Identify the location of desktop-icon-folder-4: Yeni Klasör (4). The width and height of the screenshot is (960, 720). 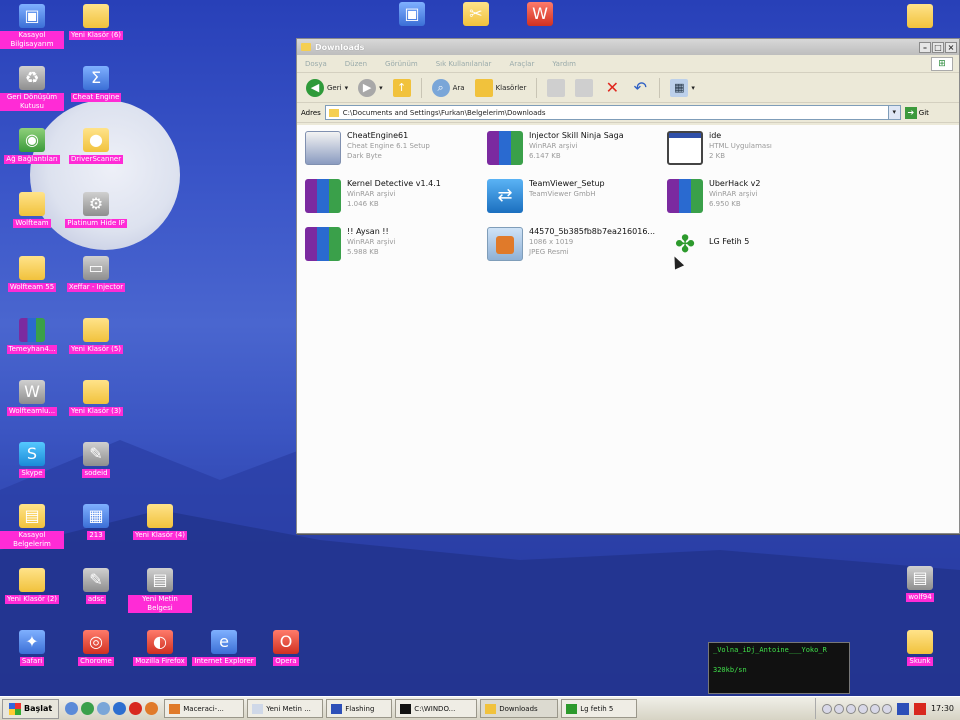
(160, 522).